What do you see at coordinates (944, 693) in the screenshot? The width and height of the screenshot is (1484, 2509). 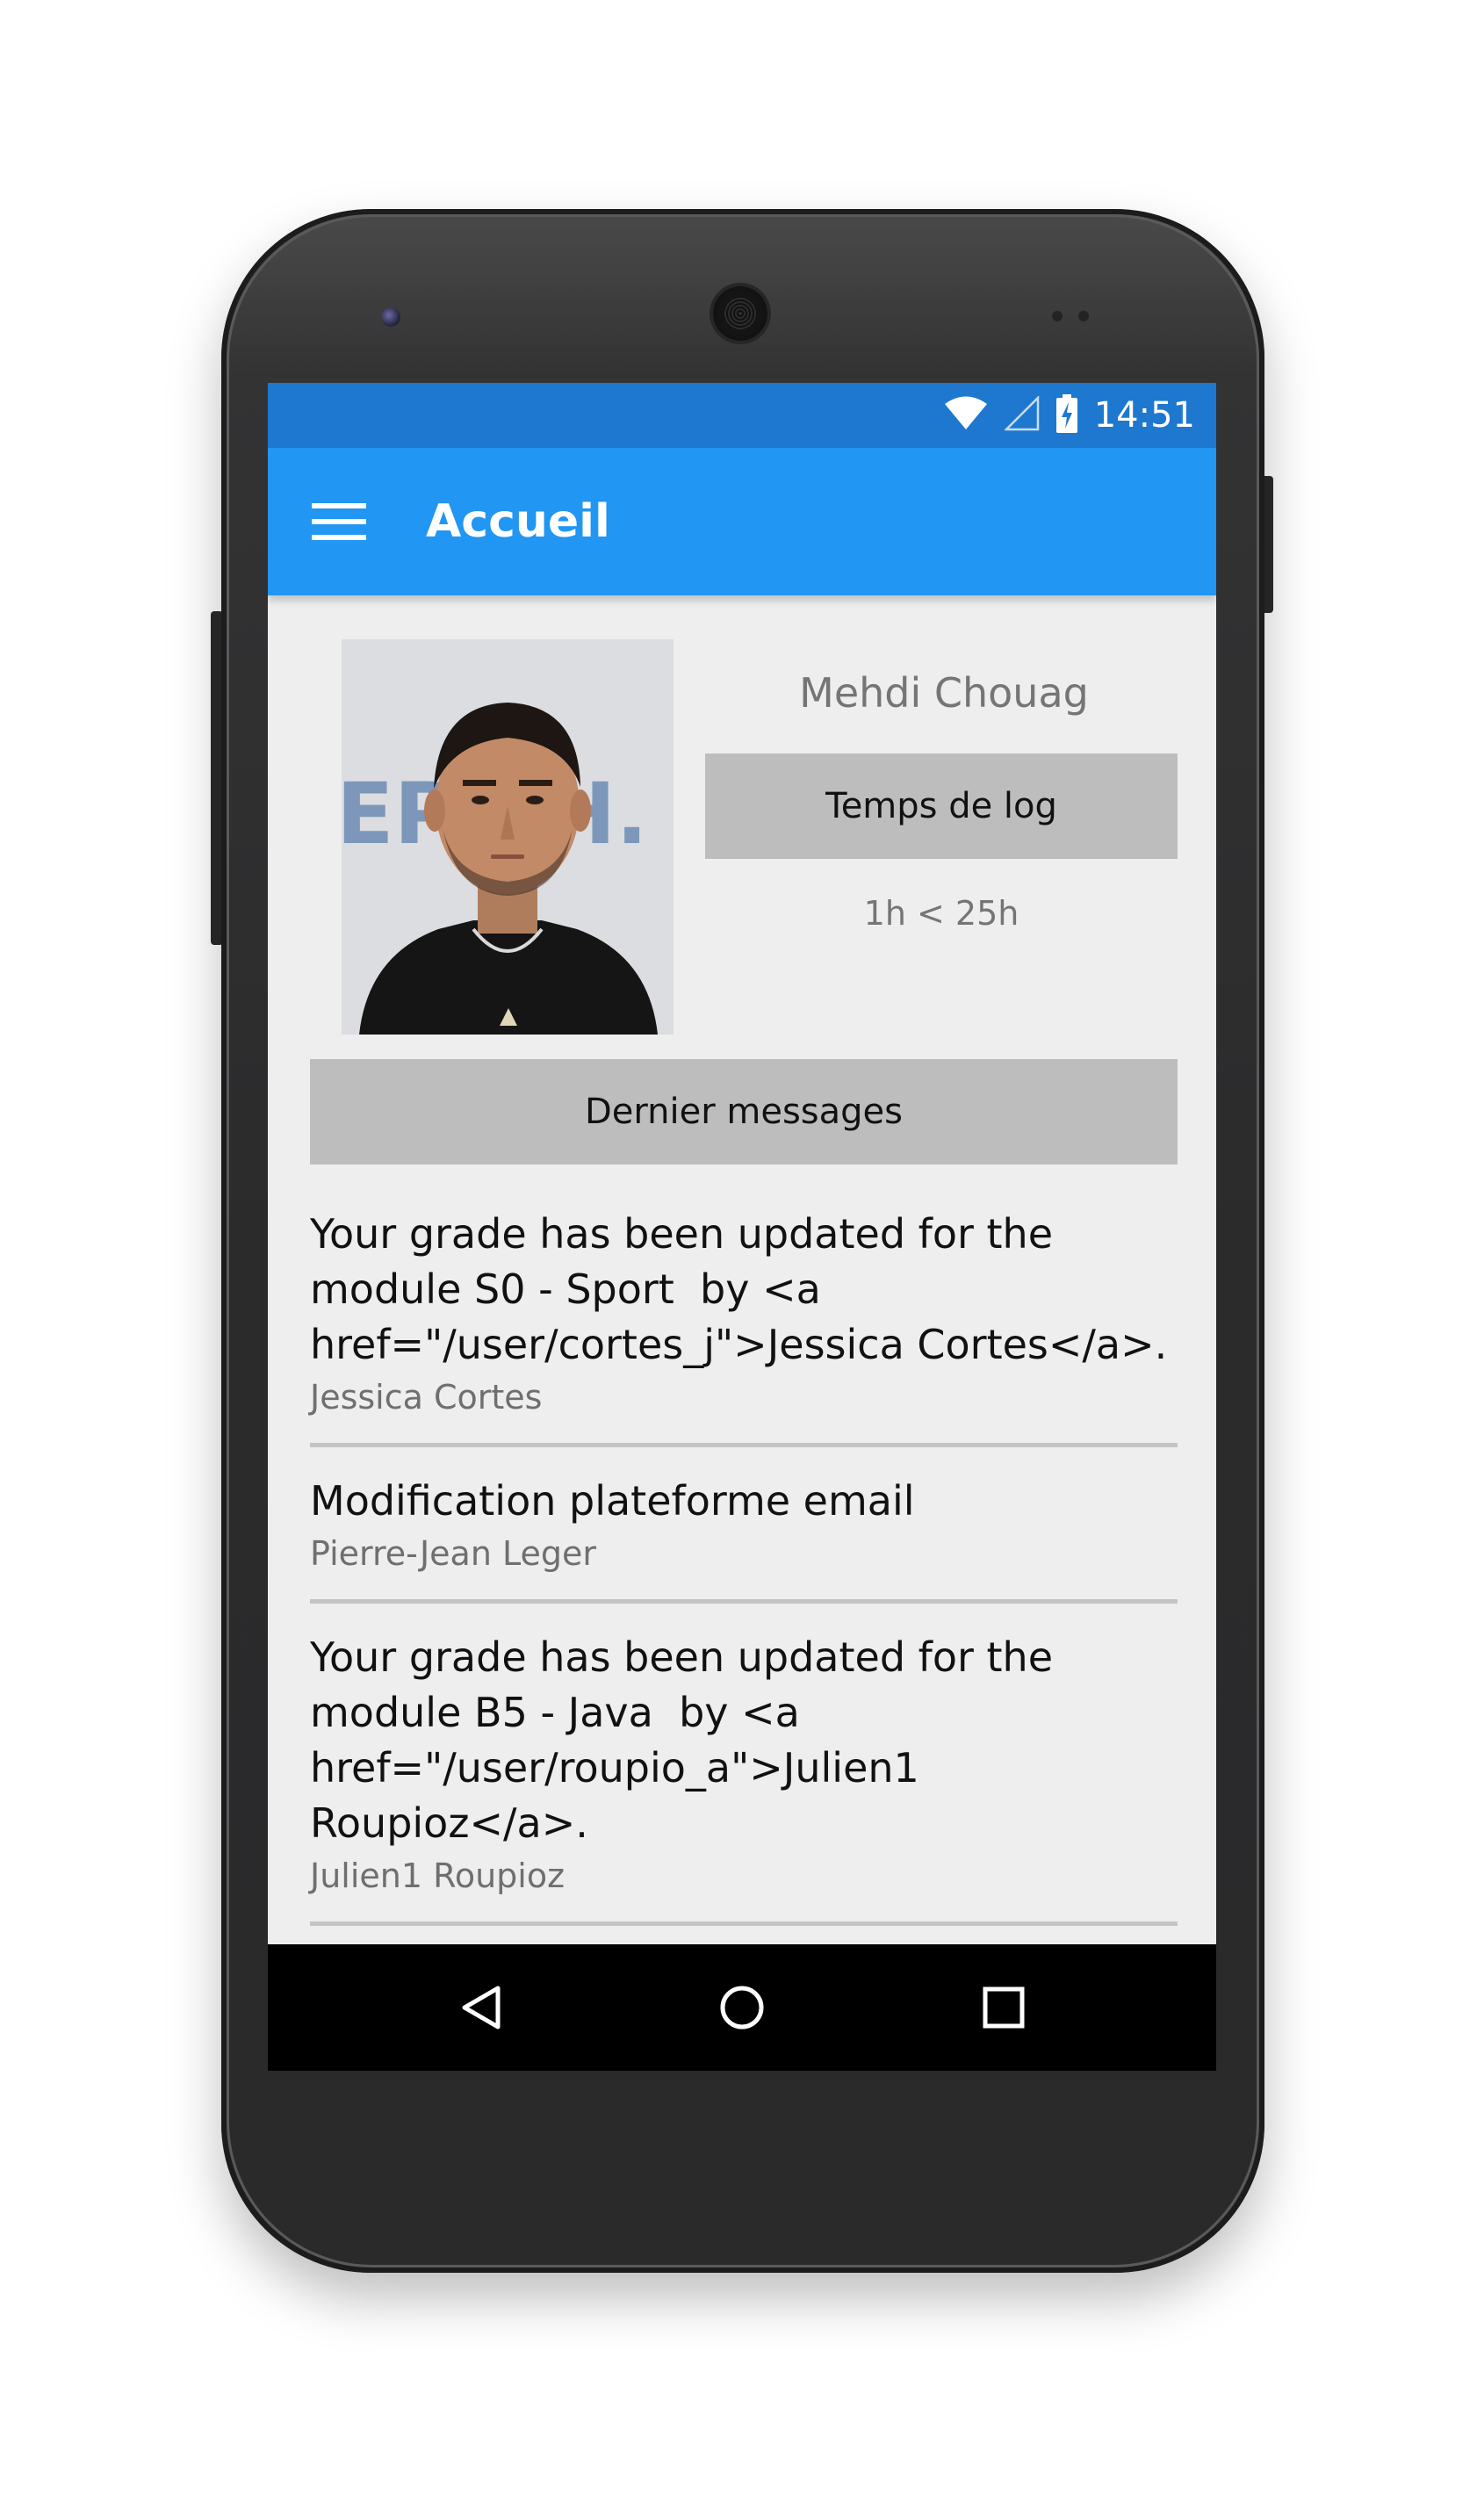 I see `profile-name: Mehdi Chouag` at bounding box center [944, 693].